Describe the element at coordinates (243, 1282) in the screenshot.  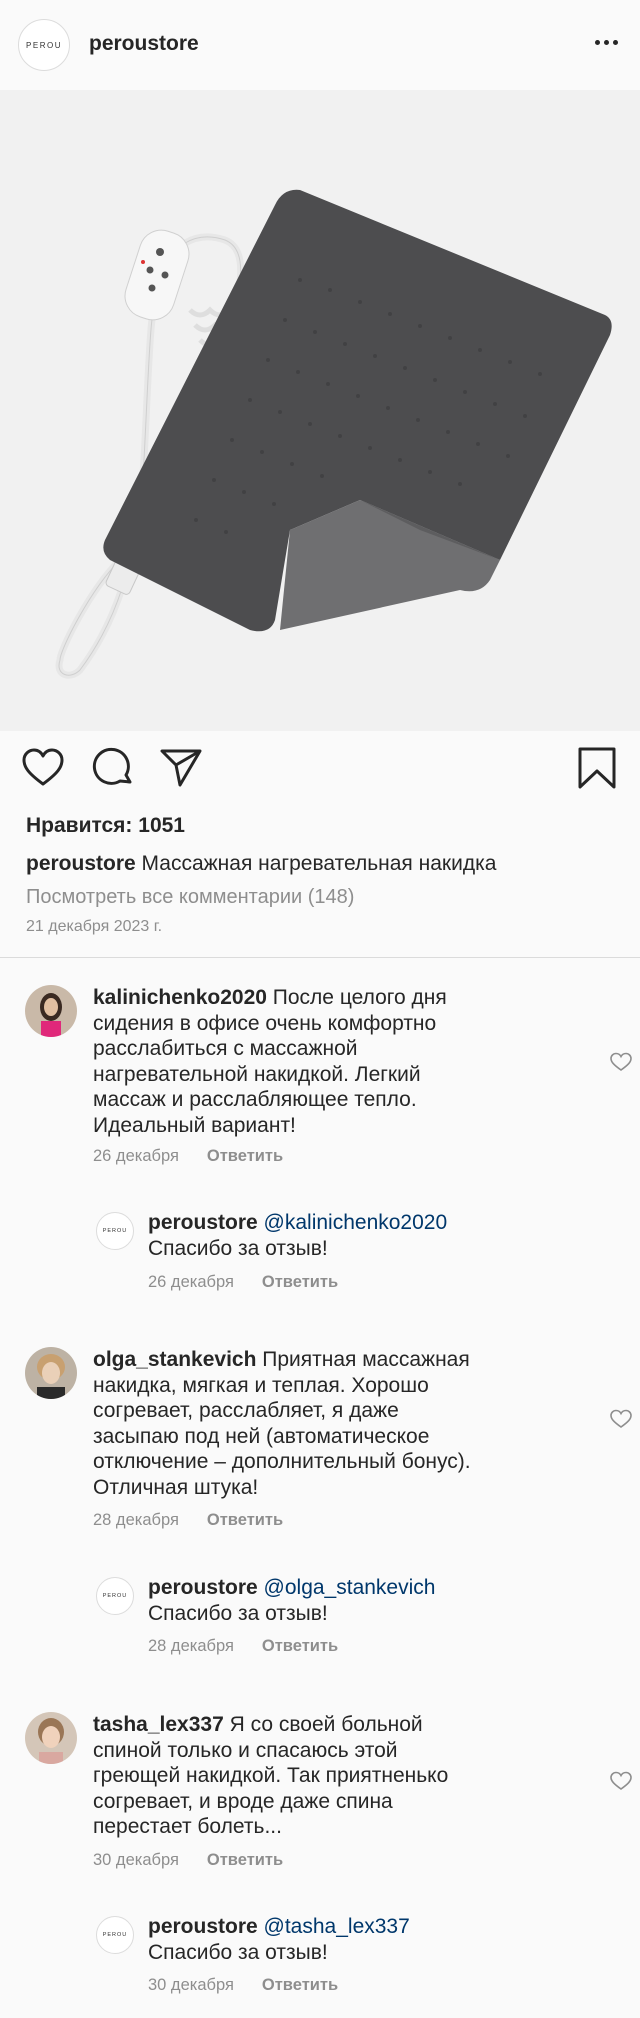
I see `reply-meta: 26 декабря Ответить` at that location.